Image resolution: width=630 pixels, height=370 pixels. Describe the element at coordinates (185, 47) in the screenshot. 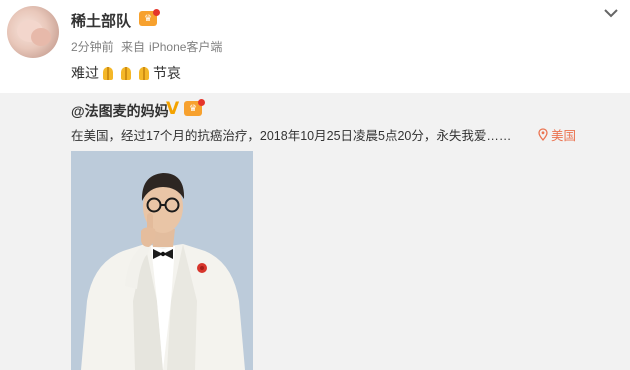

I see `post-source: iPhone客户端` at that location.